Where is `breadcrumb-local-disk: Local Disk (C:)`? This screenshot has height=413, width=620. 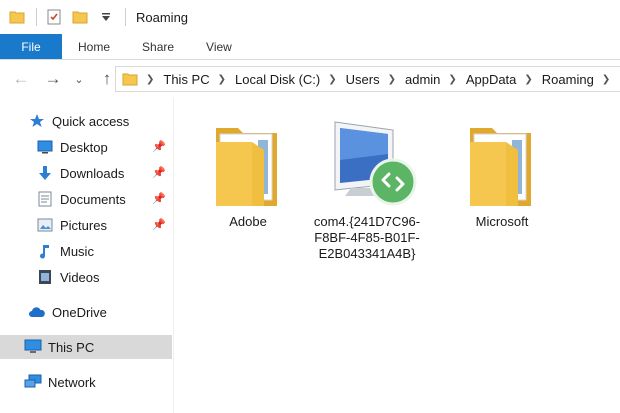 breadcrumb-local-disk: Local Disk (C:) is located at coordinates (277, 79).